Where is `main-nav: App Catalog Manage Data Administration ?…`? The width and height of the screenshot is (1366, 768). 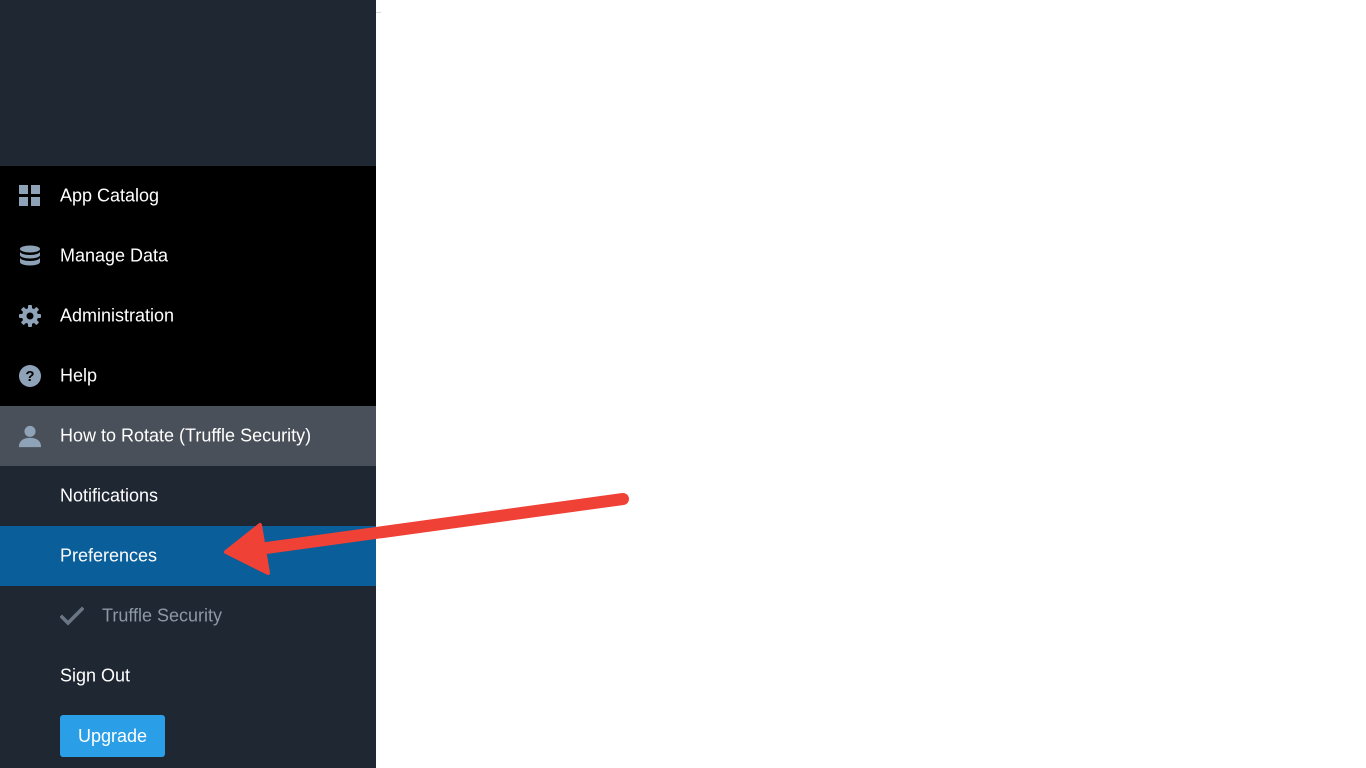 main-nav: App Catalog Manage Data Administration ?… is located at coordinates (188, 286).